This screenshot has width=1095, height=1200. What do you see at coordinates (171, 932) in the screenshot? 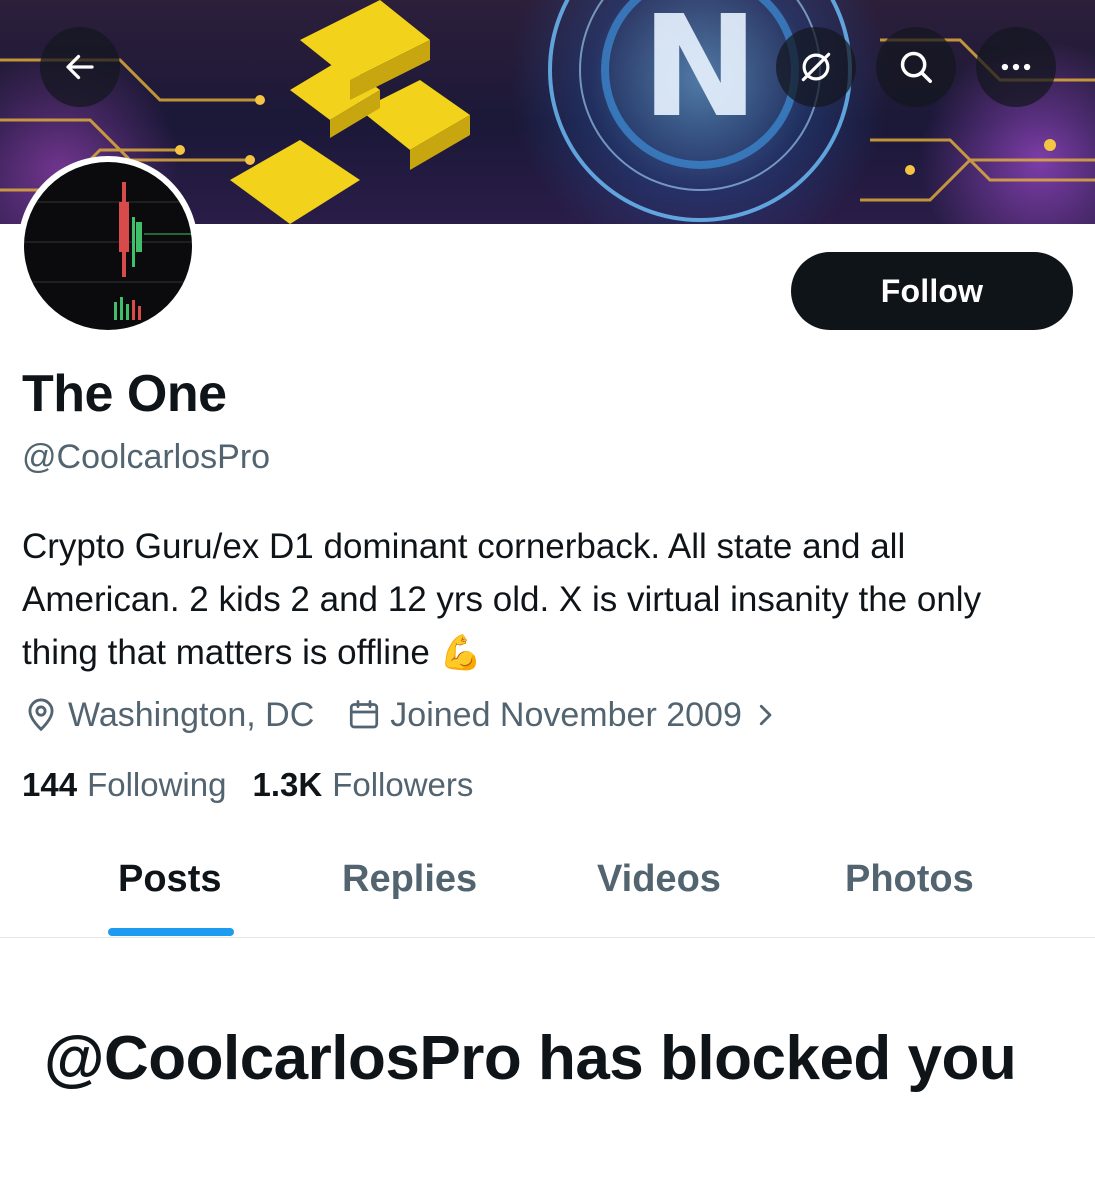
I see `active-tab-indicator` at bounding box center [171, 932].